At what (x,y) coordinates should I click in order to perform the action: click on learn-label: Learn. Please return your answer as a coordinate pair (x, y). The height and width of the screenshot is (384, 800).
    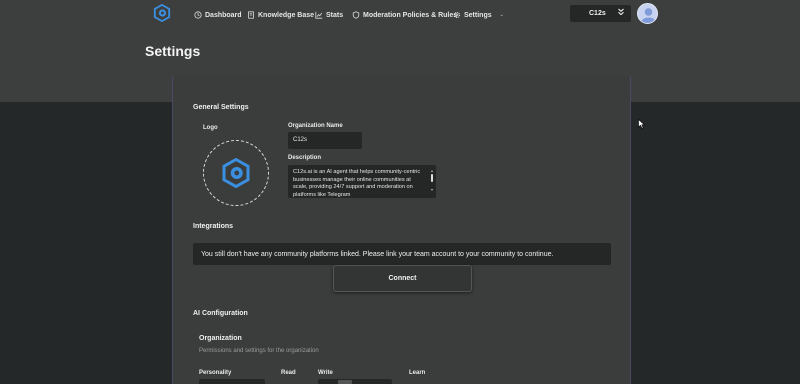
    Looking at the image, I should click on (417, 373).